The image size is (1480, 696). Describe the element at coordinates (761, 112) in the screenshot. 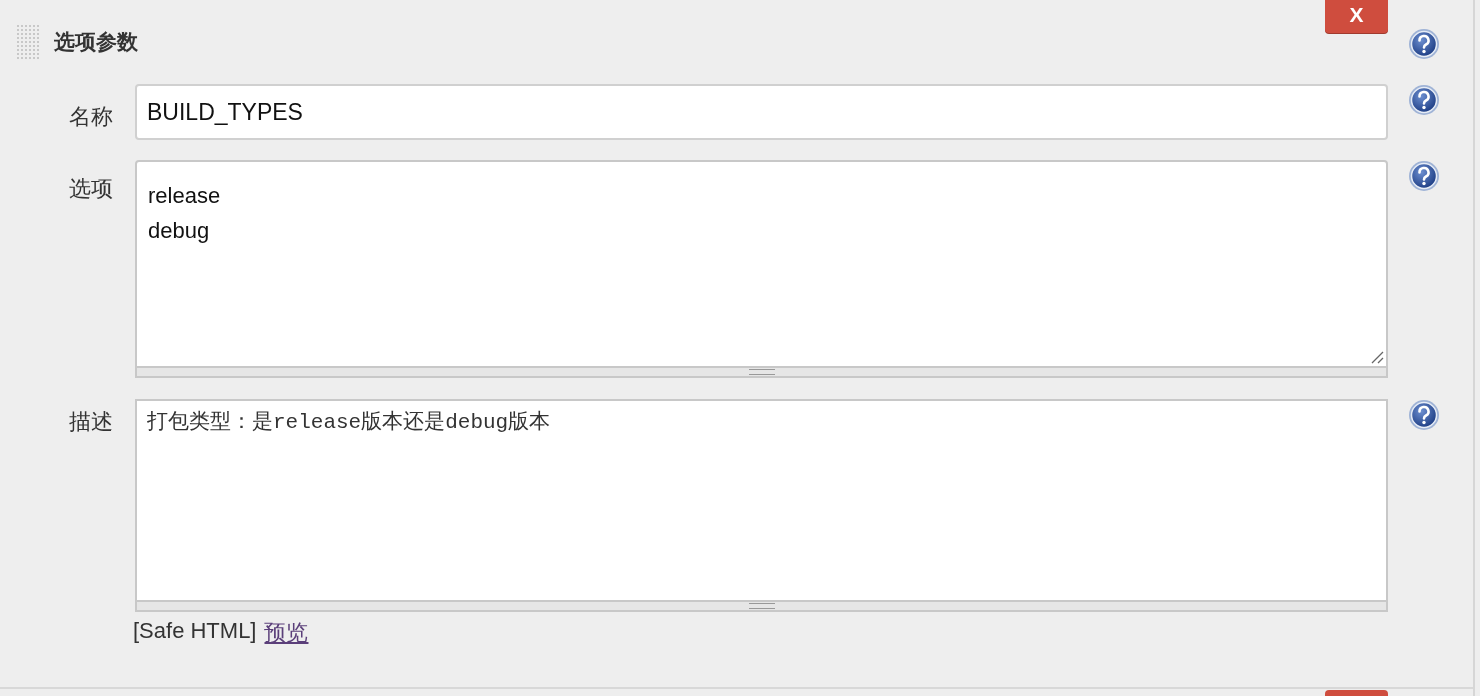

I see `name-field: BUILD_TYPES` at that location.